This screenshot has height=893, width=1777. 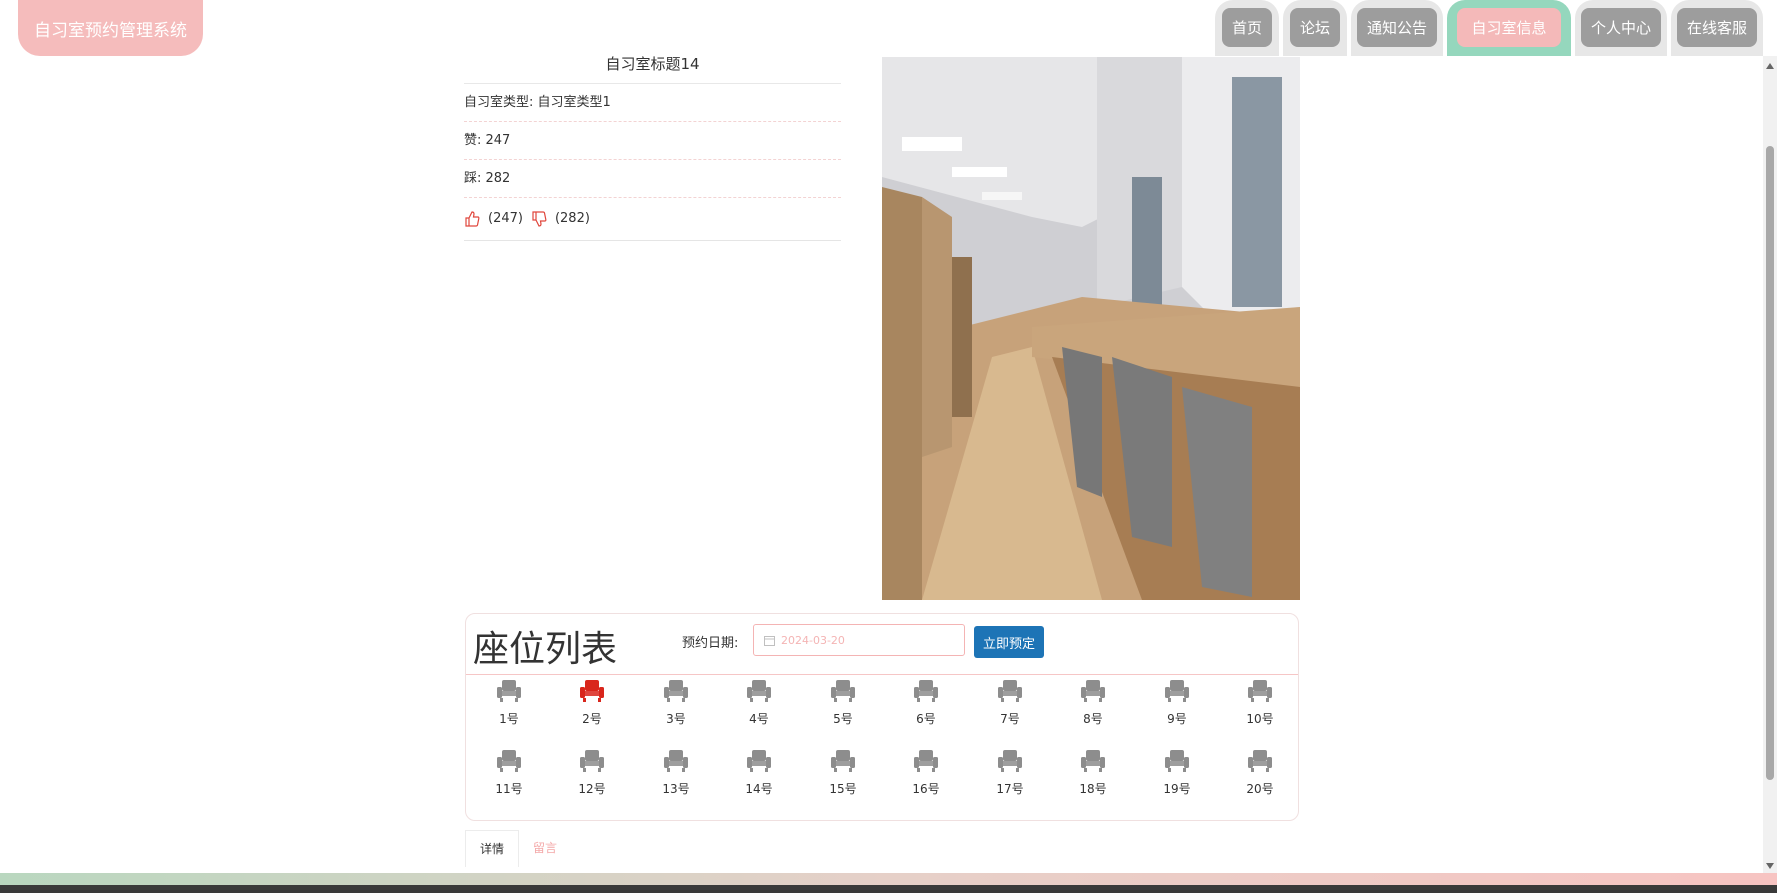 I want to click on seat-item: 6号, so click(x=926, y=702).